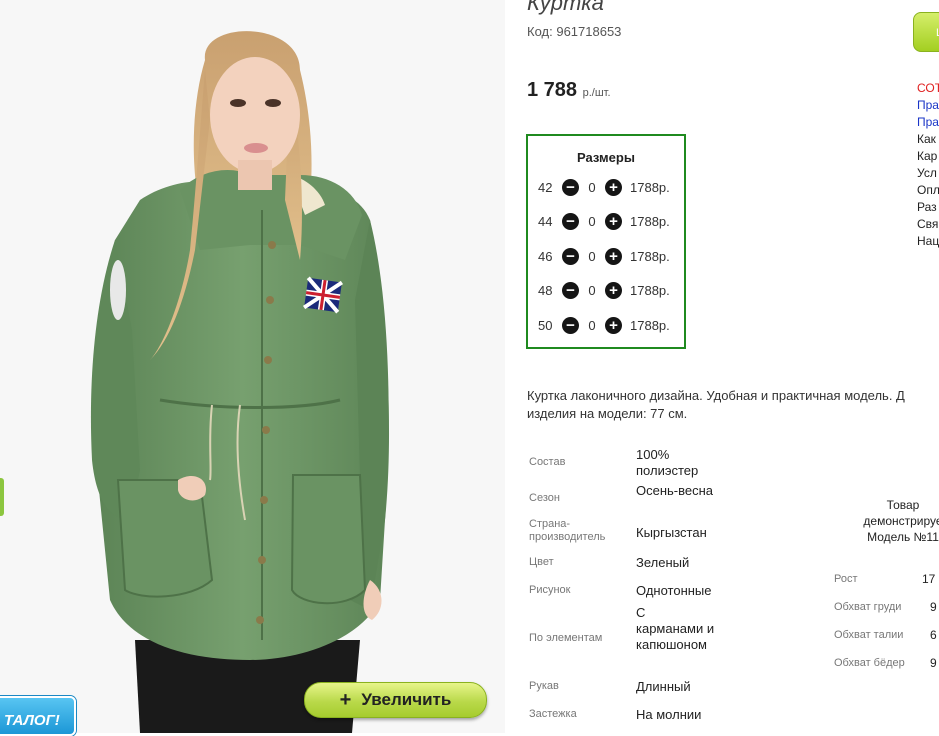 This screenshot has height=736, width=939. What do you see at coordinates (933, 635) in the screenshot?
I see `measurement-value: 6` at bounding box center [933, 635].